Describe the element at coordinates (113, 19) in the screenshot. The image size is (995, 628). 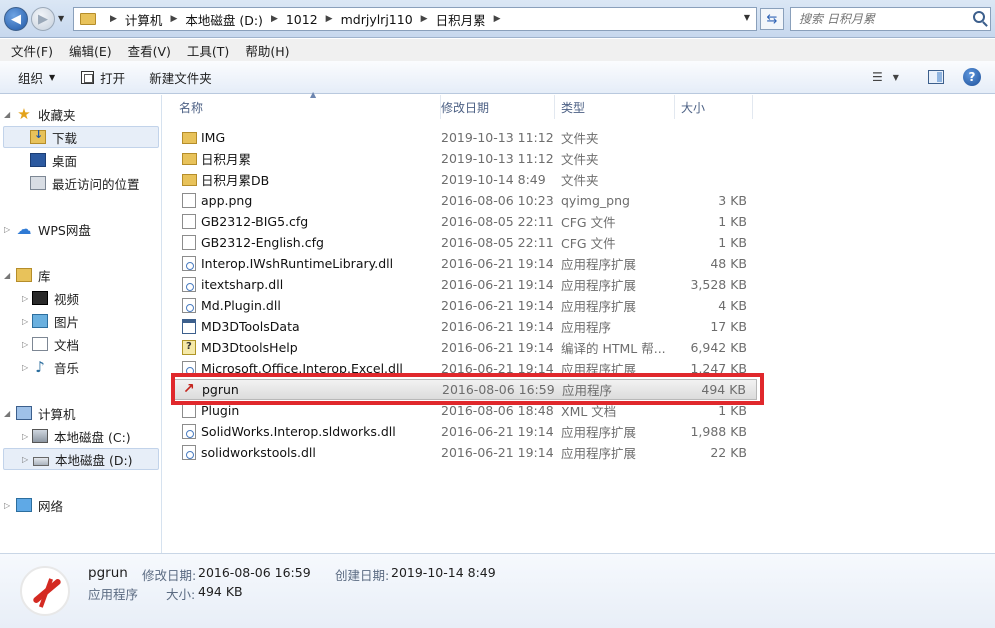
I see `breadcrumb-sep: ▶` at that location.